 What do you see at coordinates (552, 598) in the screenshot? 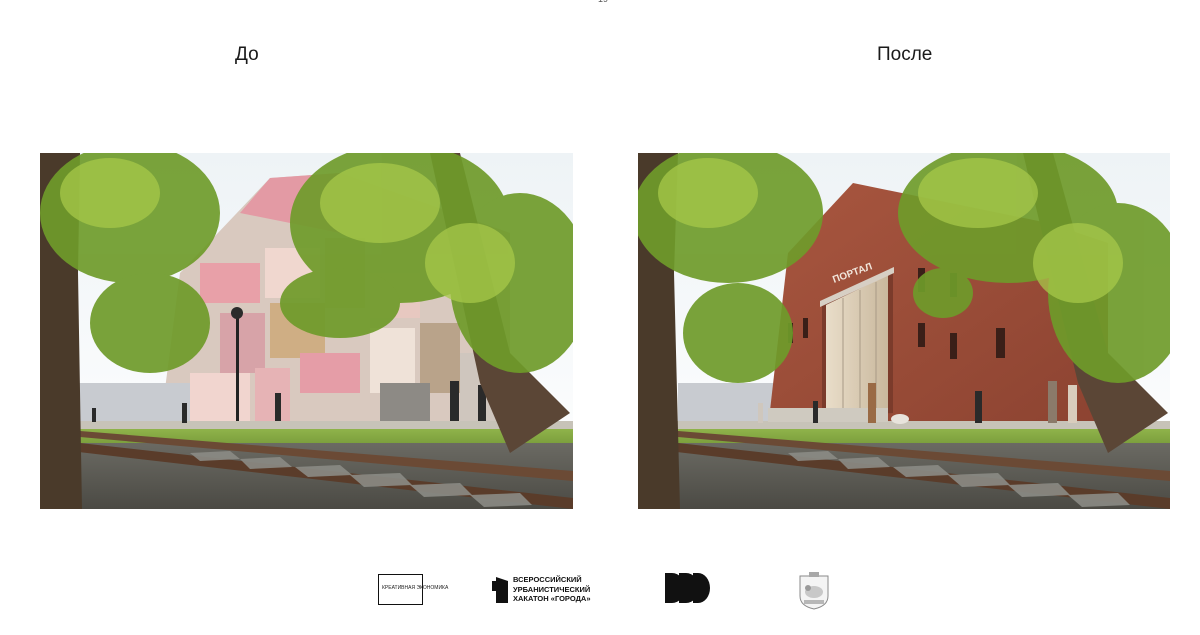
I see `hackathon-line-3: ХАКАТОН «ГОРОДА»` at bounding box center [552, 598].